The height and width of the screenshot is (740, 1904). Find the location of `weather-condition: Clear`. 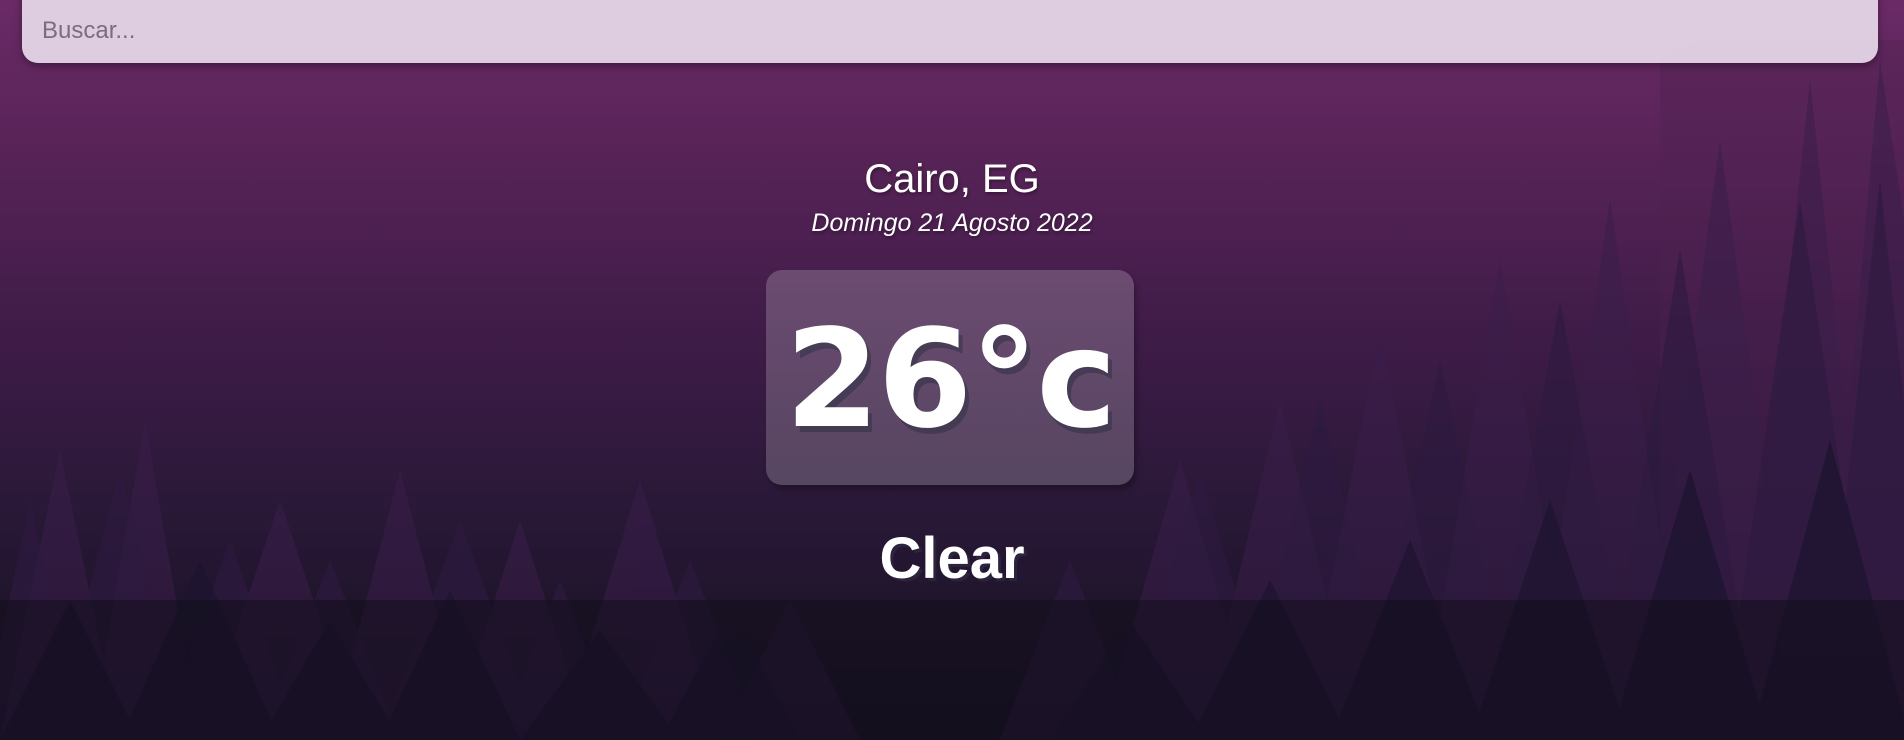

weather-condition: Clear is located at coordinates (952, 558).